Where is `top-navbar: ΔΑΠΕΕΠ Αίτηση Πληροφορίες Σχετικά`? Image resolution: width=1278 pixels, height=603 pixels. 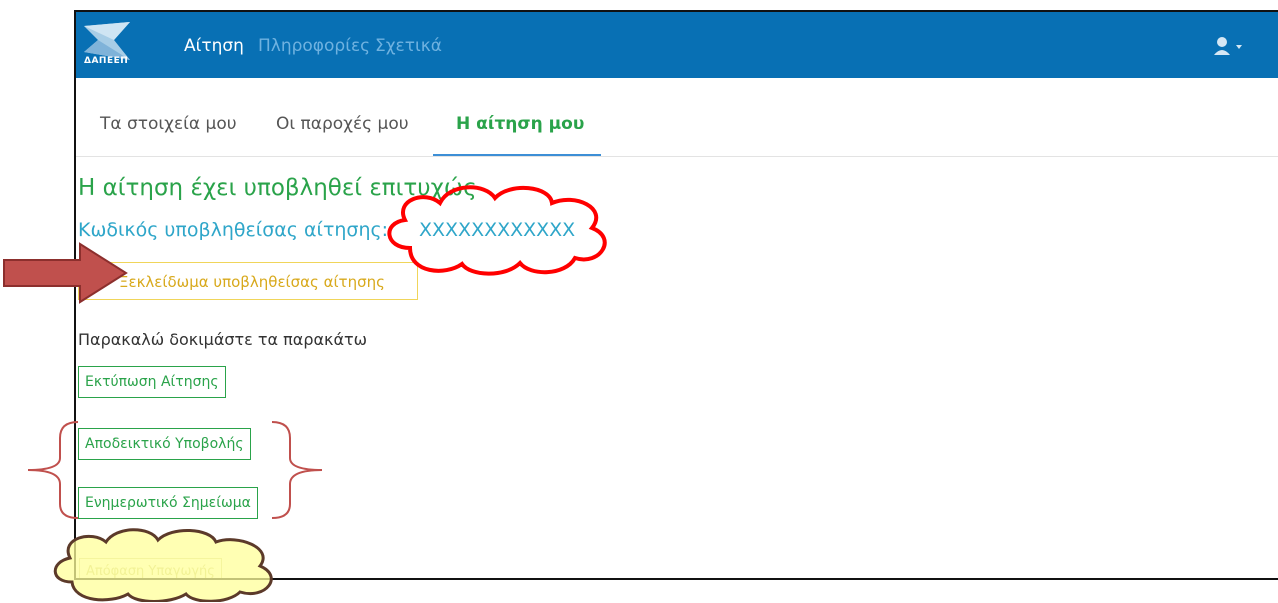 top-navbar: ΔΑΠΕΕΠ Αίτηση Πληροφορίες Σχετικά is located at coordinates (677, 45).